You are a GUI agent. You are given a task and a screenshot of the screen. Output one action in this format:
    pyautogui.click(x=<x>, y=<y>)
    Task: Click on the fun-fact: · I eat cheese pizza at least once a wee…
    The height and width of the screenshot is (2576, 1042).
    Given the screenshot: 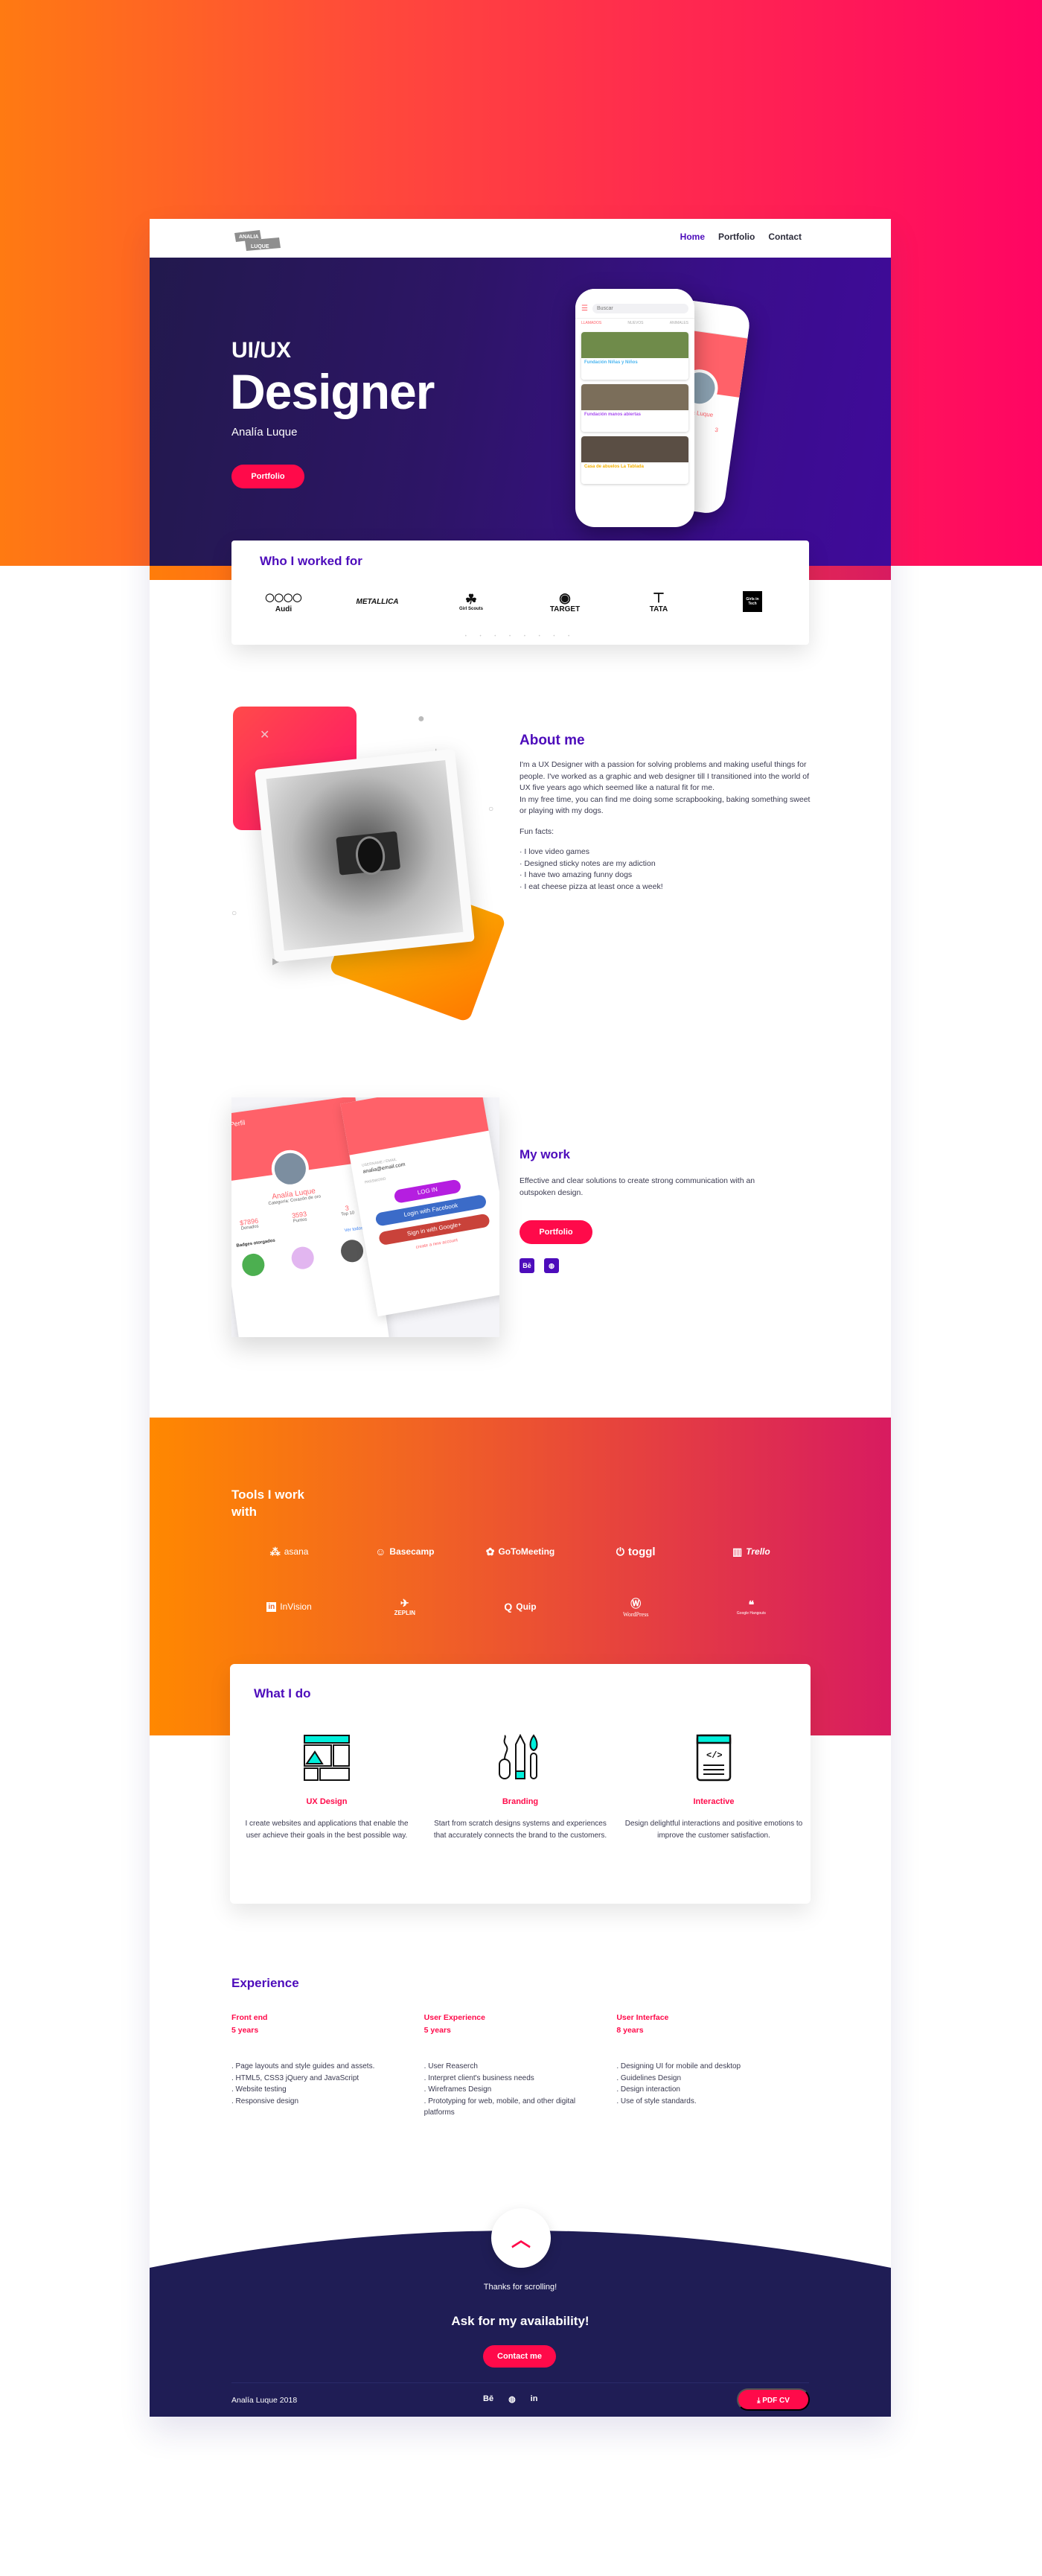 What is the action you would take?
    pyautogui.click(x=591, y=886)
    